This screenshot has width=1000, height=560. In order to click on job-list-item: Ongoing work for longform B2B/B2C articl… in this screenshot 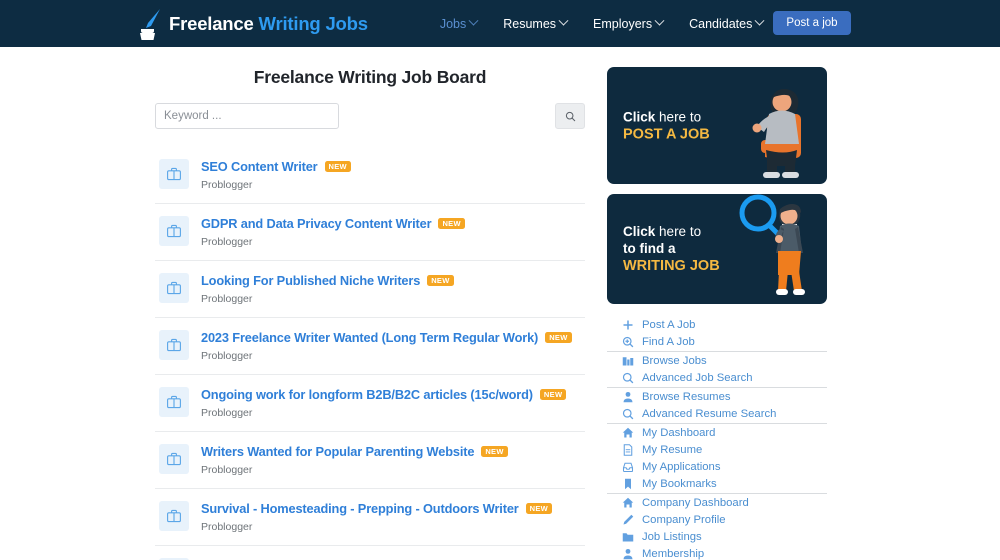, I will do `click(370, 403)`.